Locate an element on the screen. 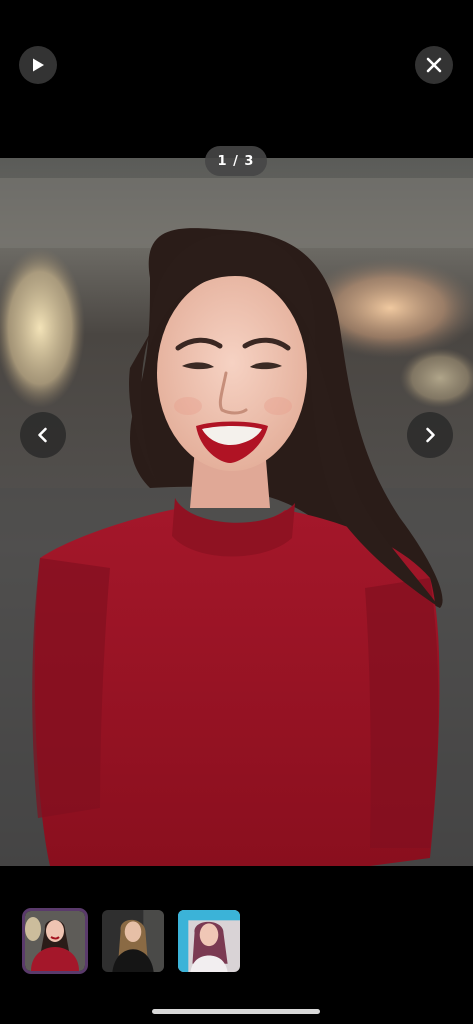 The height and width of the screenshot is (1024, 473). chevron-left-icon is located at coordinates (42, 435).